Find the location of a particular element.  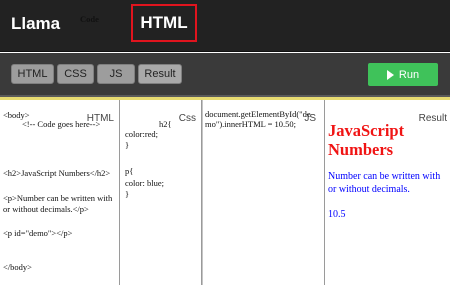

js-code-line: mo").innerHTML = 10.50; is located at coordinates (251, 124).